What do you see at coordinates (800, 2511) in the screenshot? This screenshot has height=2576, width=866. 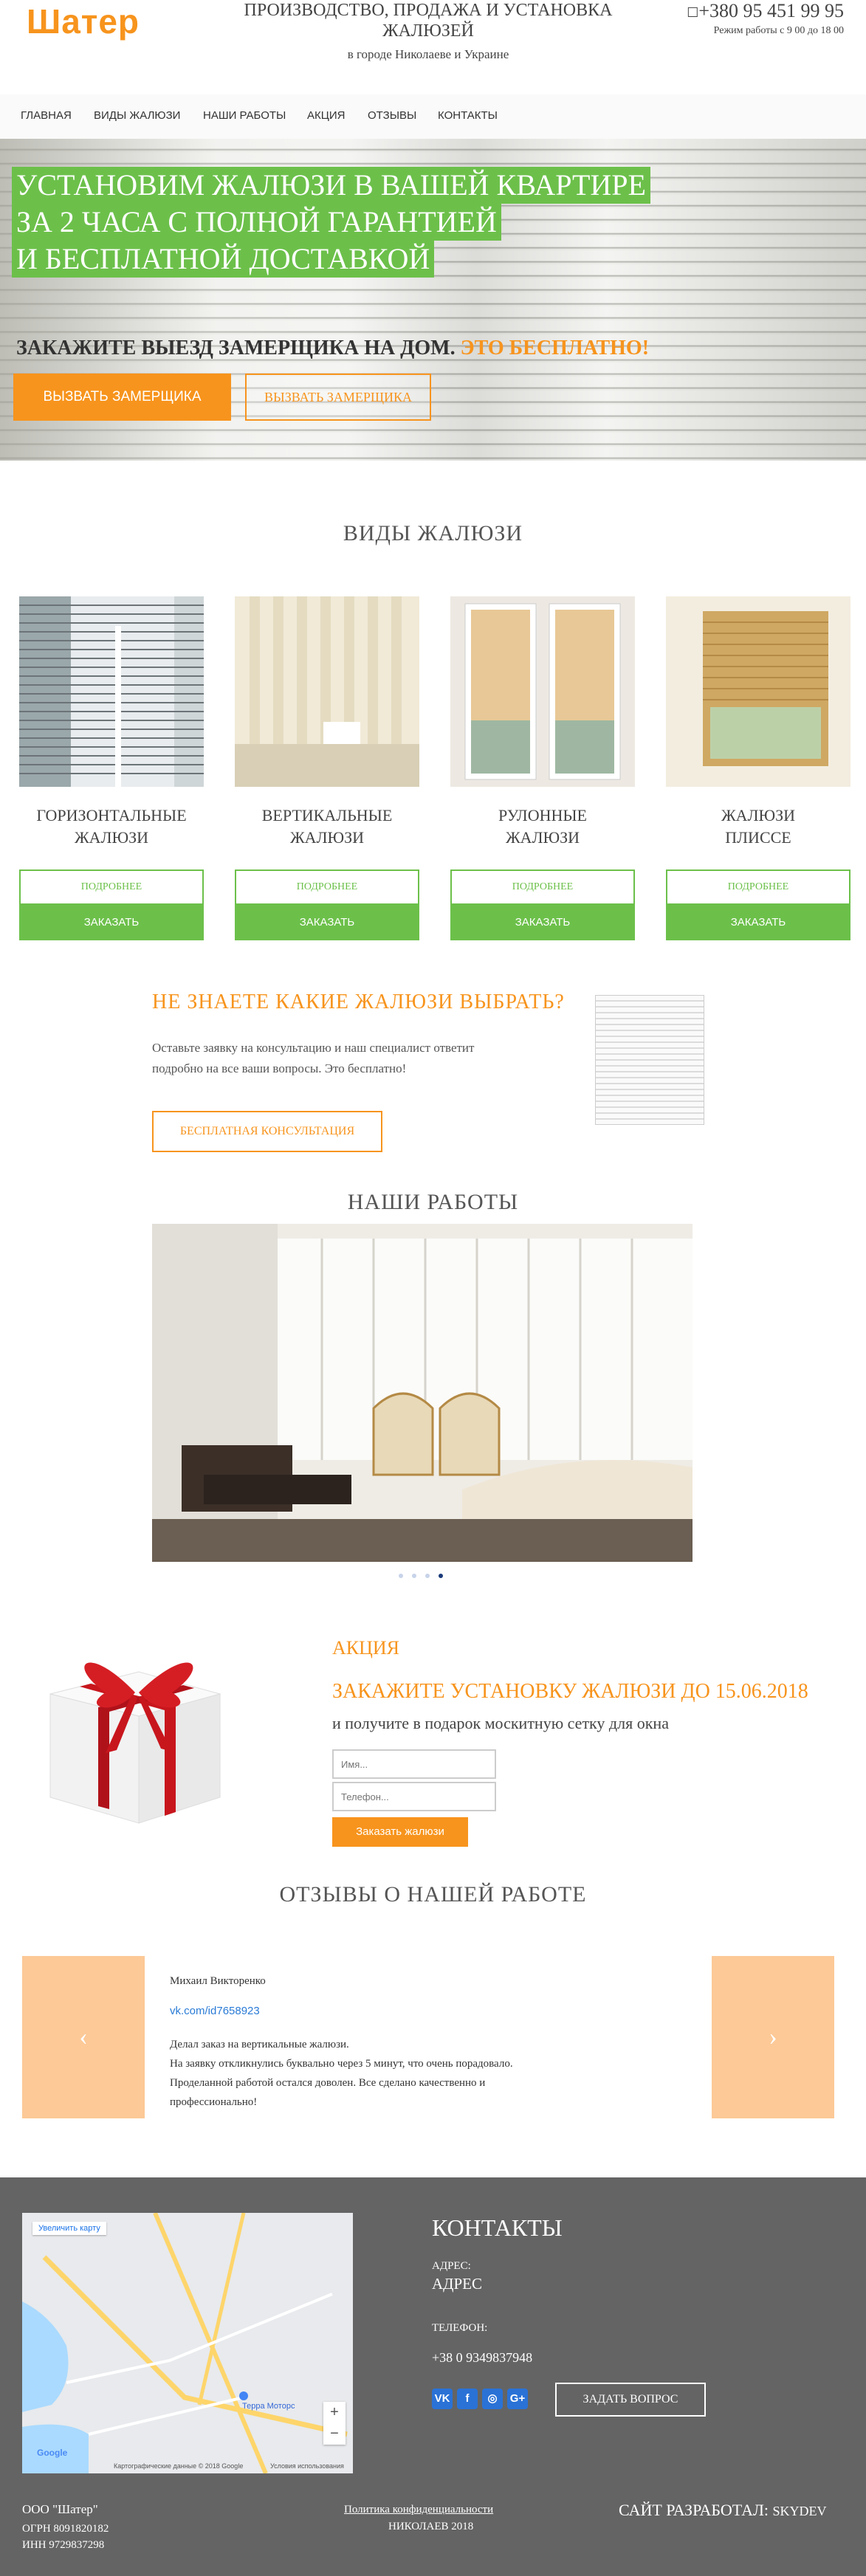 I see `developer-name: SKYDEV` at bounding box center [800, 2511].